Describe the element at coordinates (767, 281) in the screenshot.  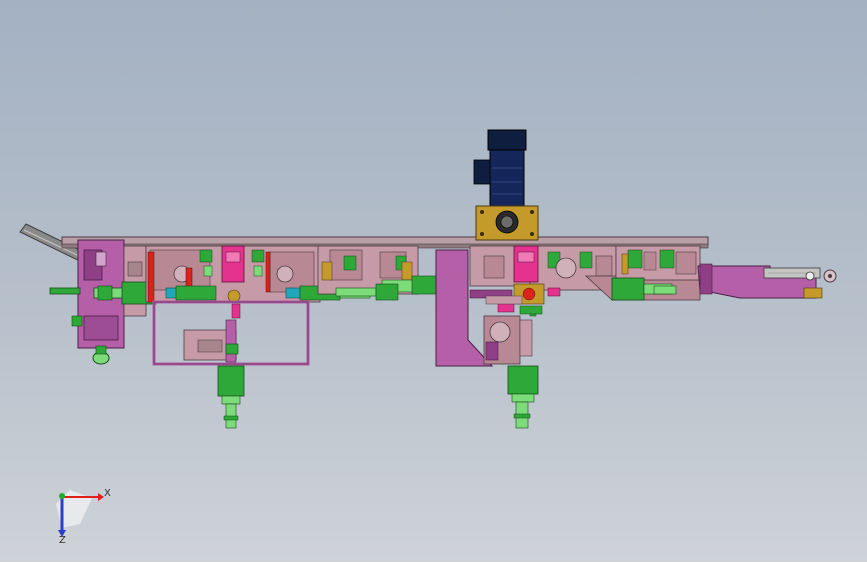
I see `right-extension` at that location.